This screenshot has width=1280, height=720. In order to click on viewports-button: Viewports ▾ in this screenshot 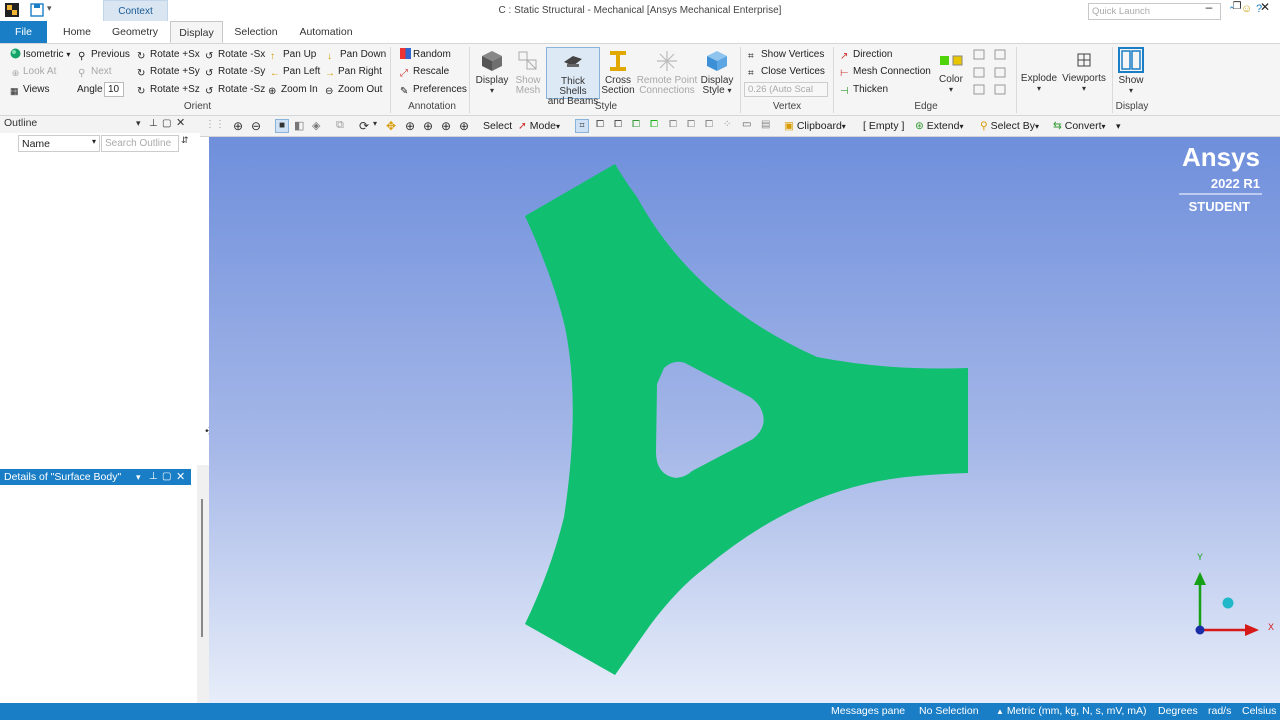, I will do `click(1084, 73)`.